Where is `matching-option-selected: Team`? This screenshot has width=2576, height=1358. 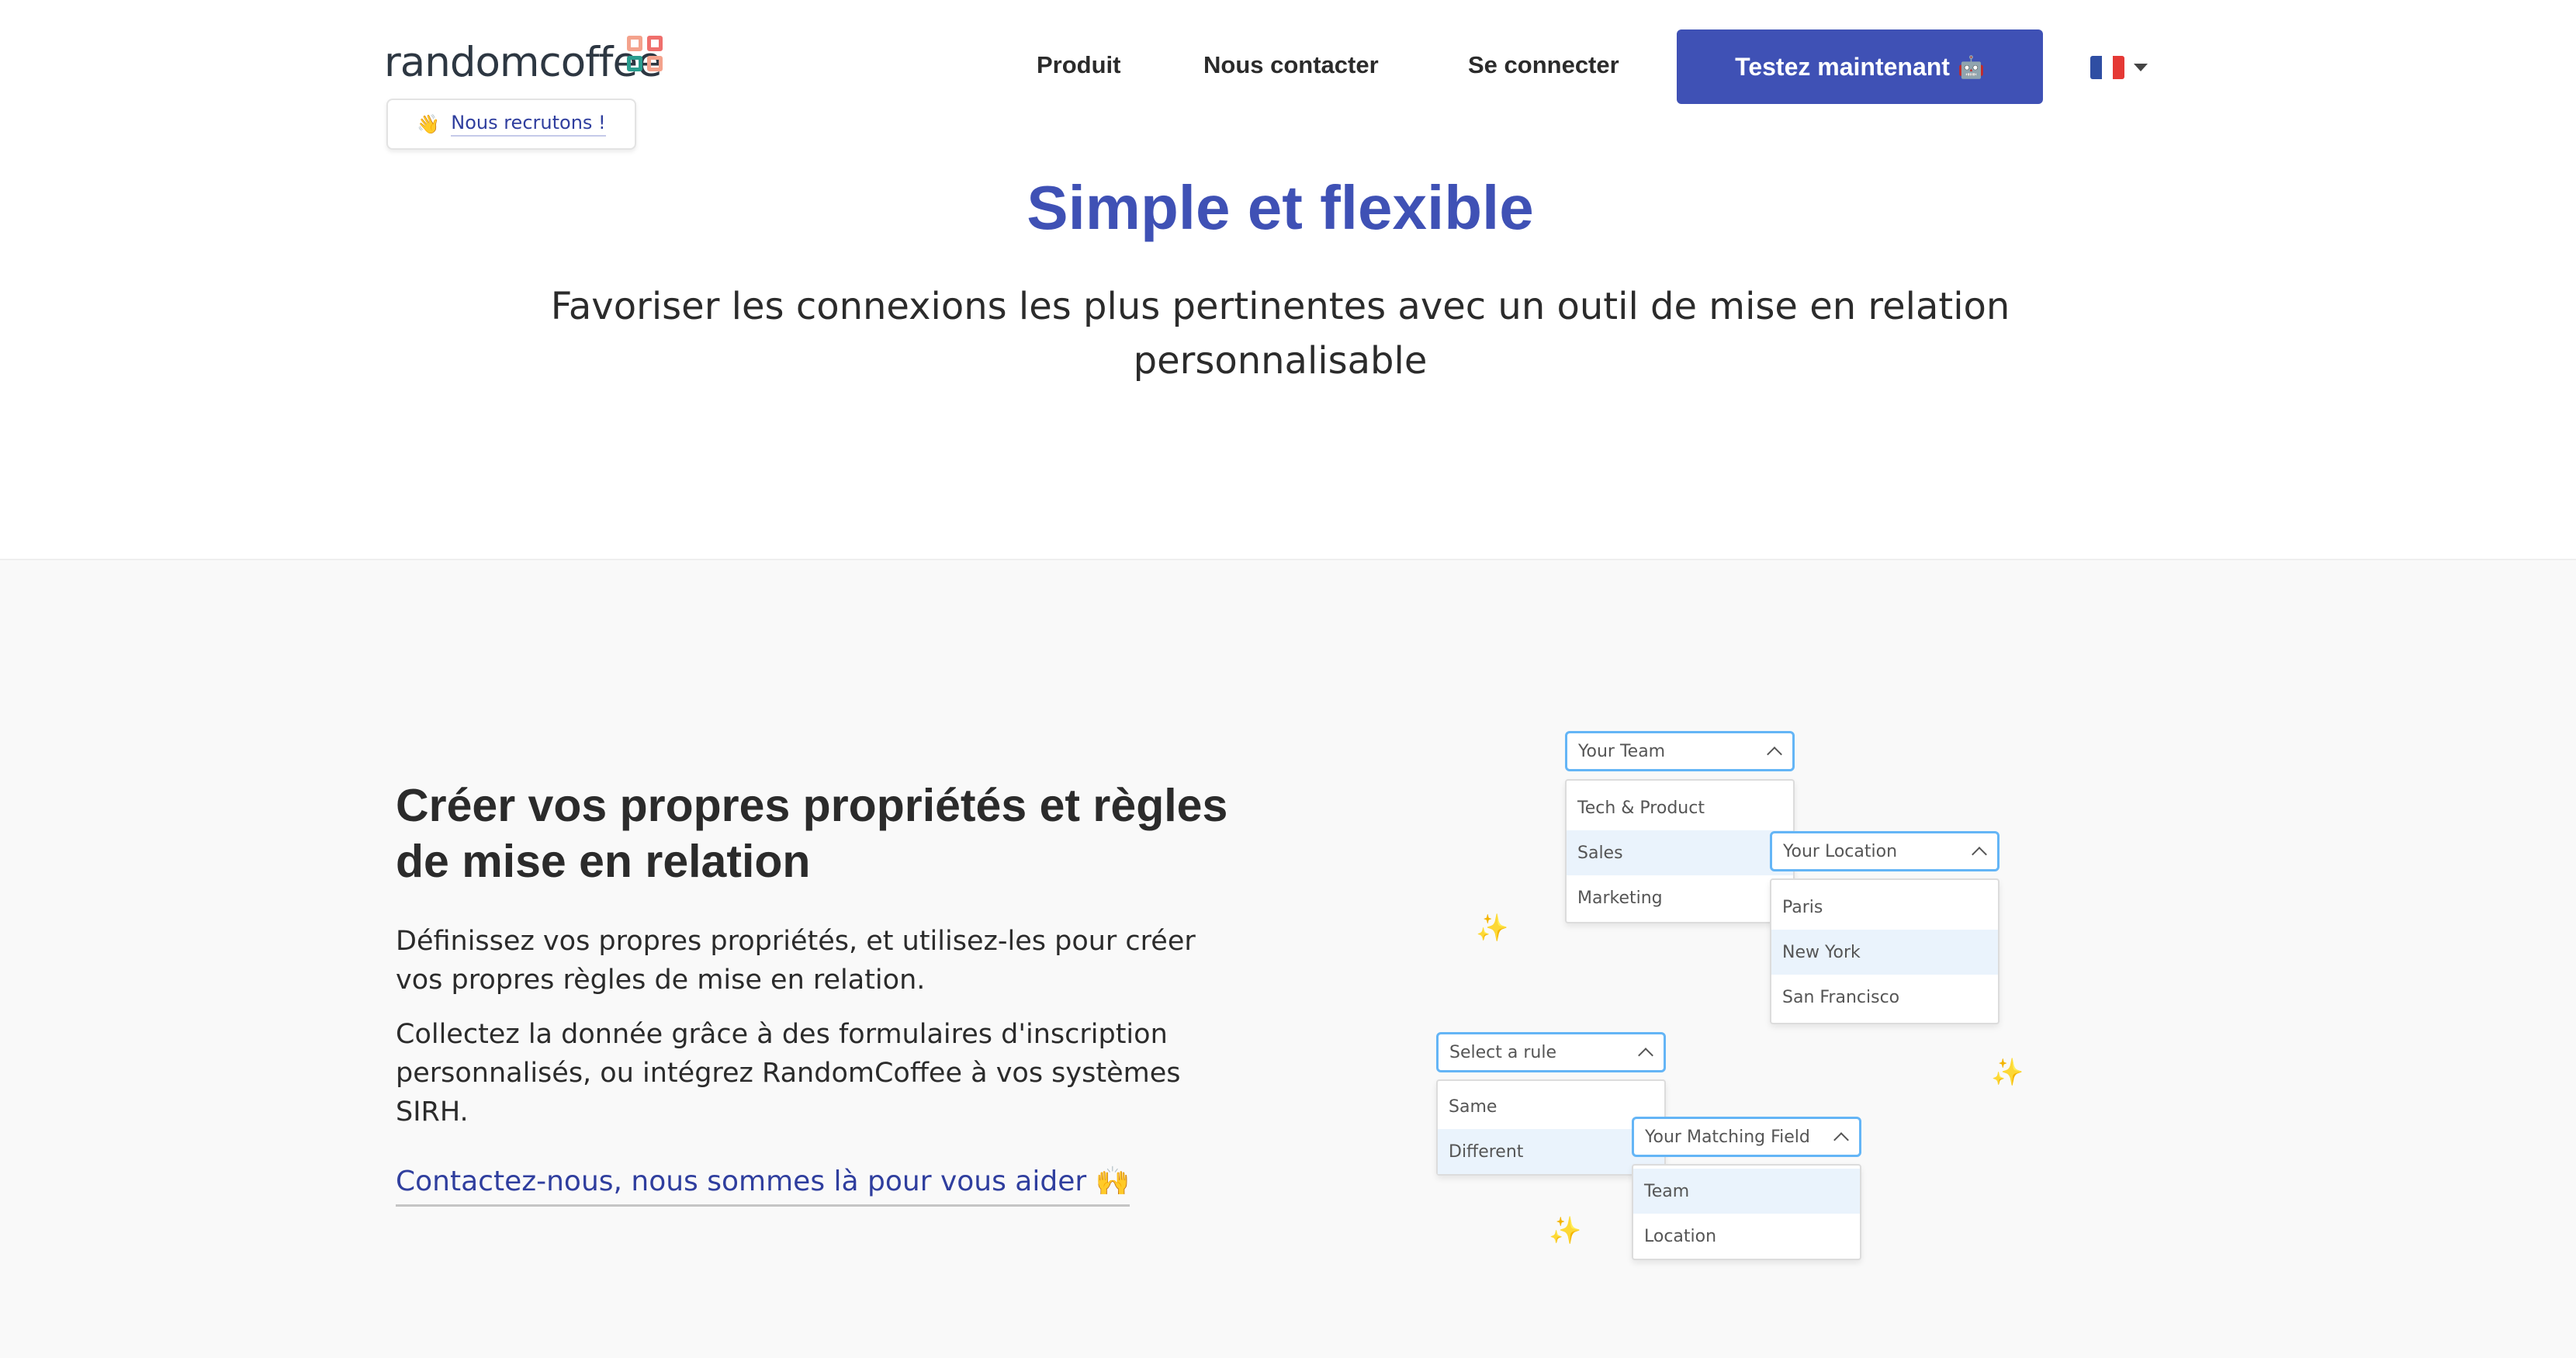 matching-option-selected: Team is located at coordinates (1746, 1192).